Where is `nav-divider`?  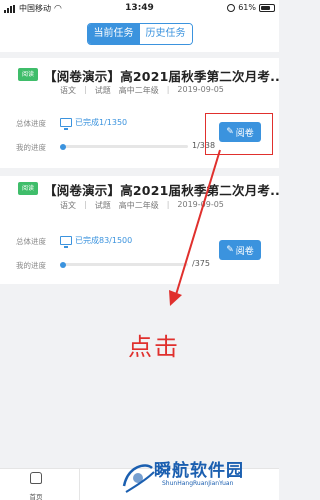 nav-divider is located at coordinates (79, 484).